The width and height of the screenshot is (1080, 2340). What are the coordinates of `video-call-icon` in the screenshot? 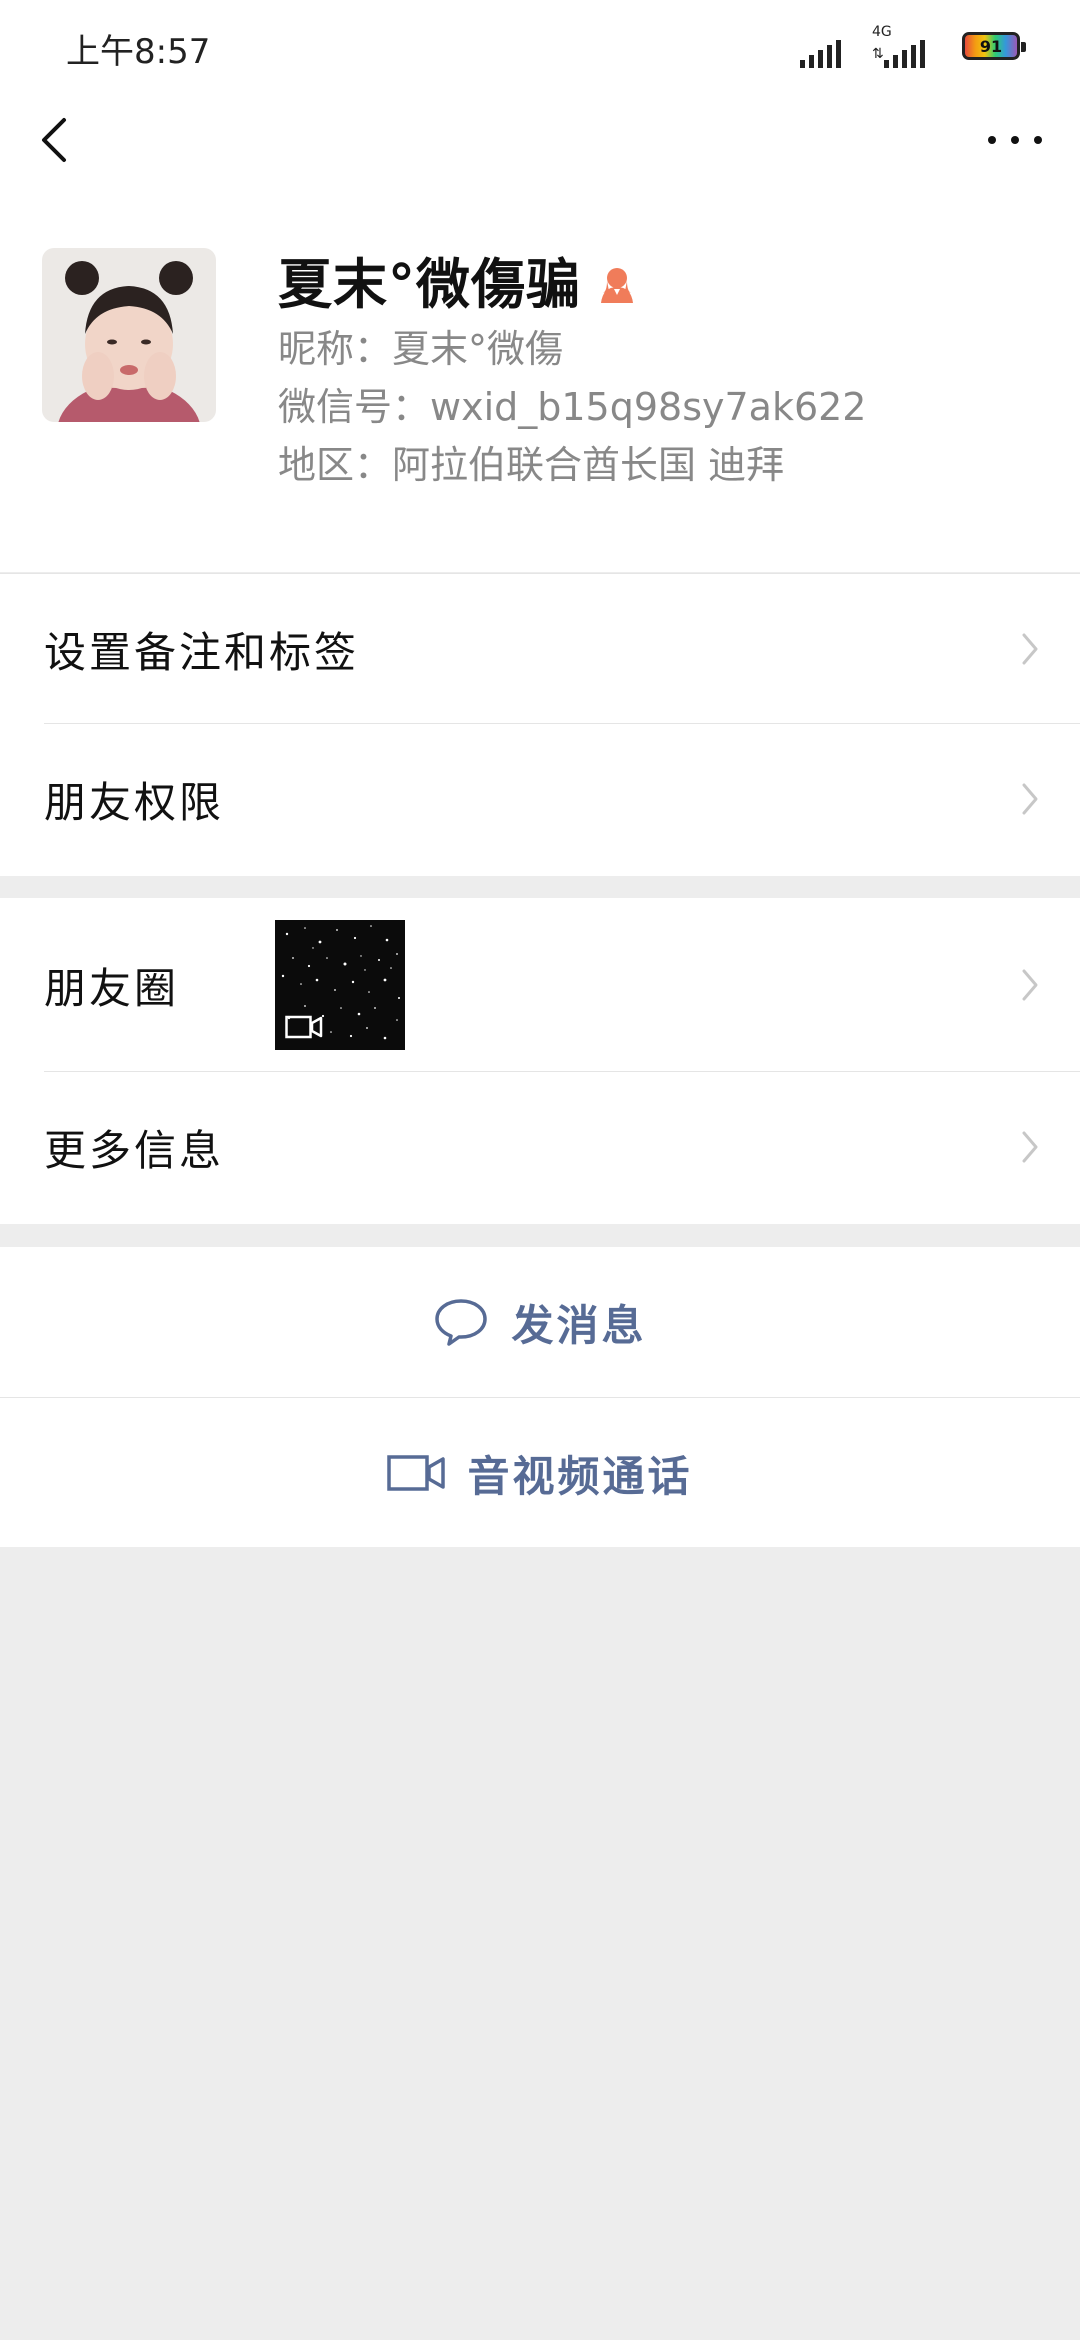 It's located at (416, 1473).